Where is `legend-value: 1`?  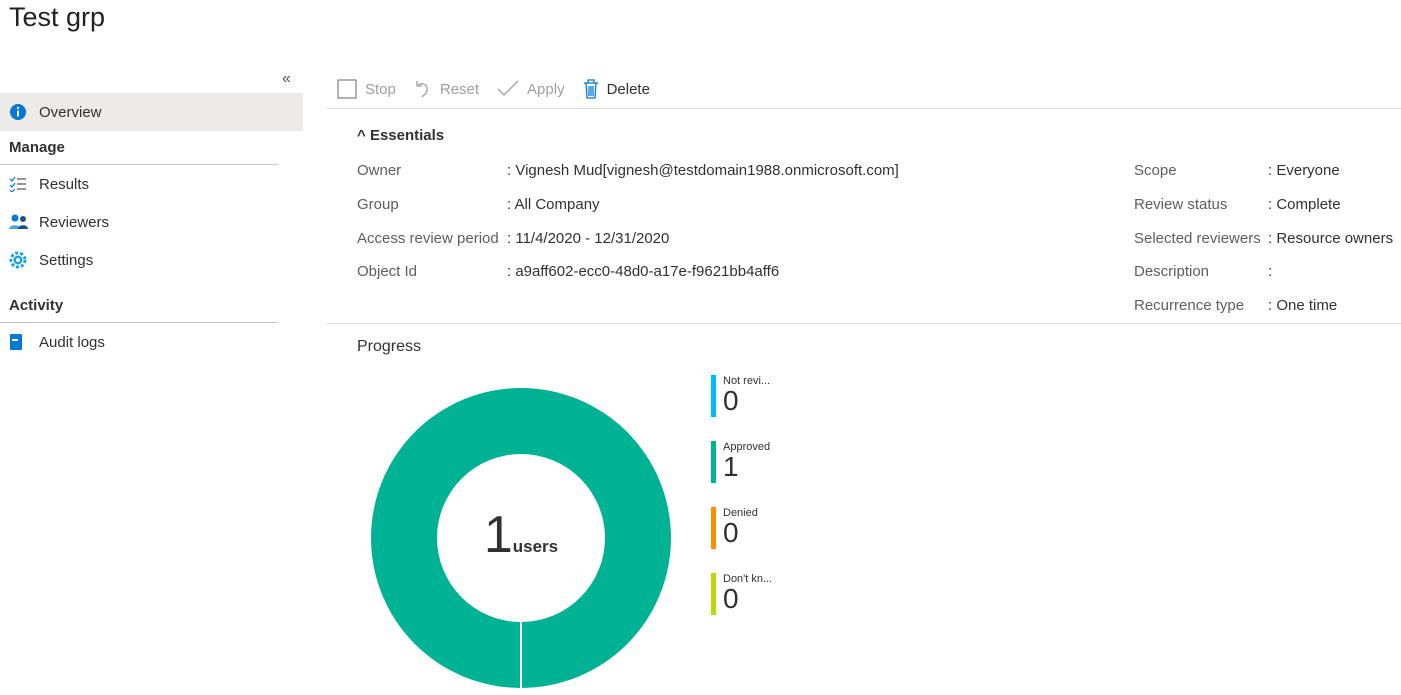
legend-value: 1 is located at coordinates (731, 466).